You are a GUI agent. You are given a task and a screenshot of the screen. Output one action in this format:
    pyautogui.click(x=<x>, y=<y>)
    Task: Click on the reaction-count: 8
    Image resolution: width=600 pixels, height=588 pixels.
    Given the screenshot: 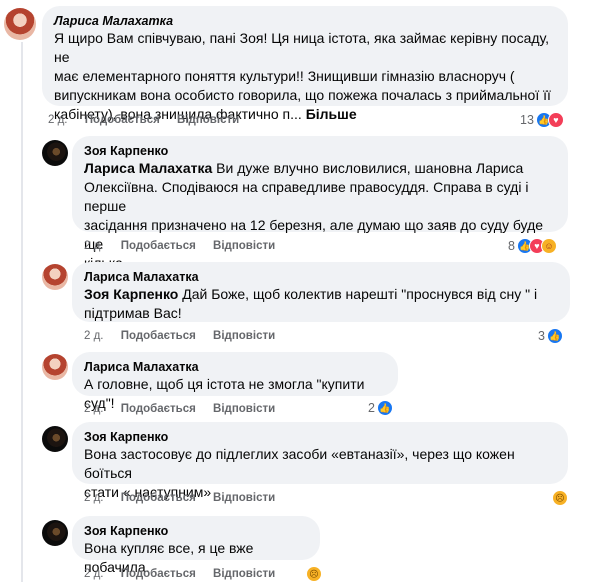 What is the action you would take?
    pyautogui.click(x=511, y=246)
    